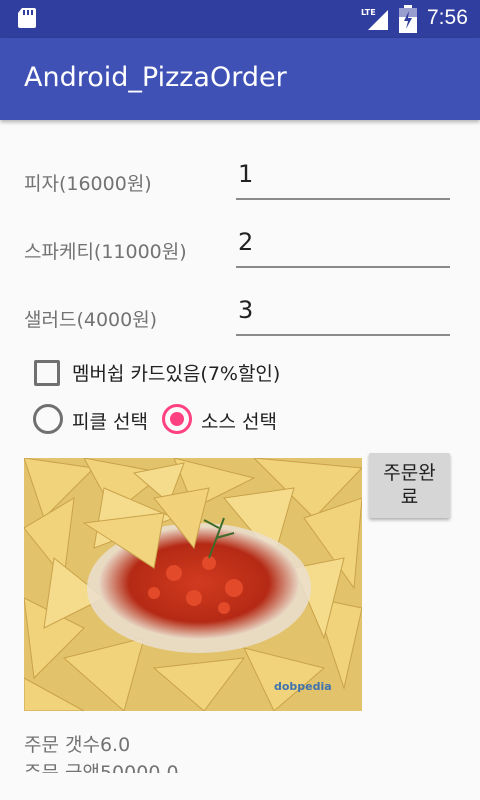 The width and height of the screenshot is (480, 800). What do you see at coordinates (408, 19) in the screenshot?
I see `battery-icon` at bounding box center [408, 19].